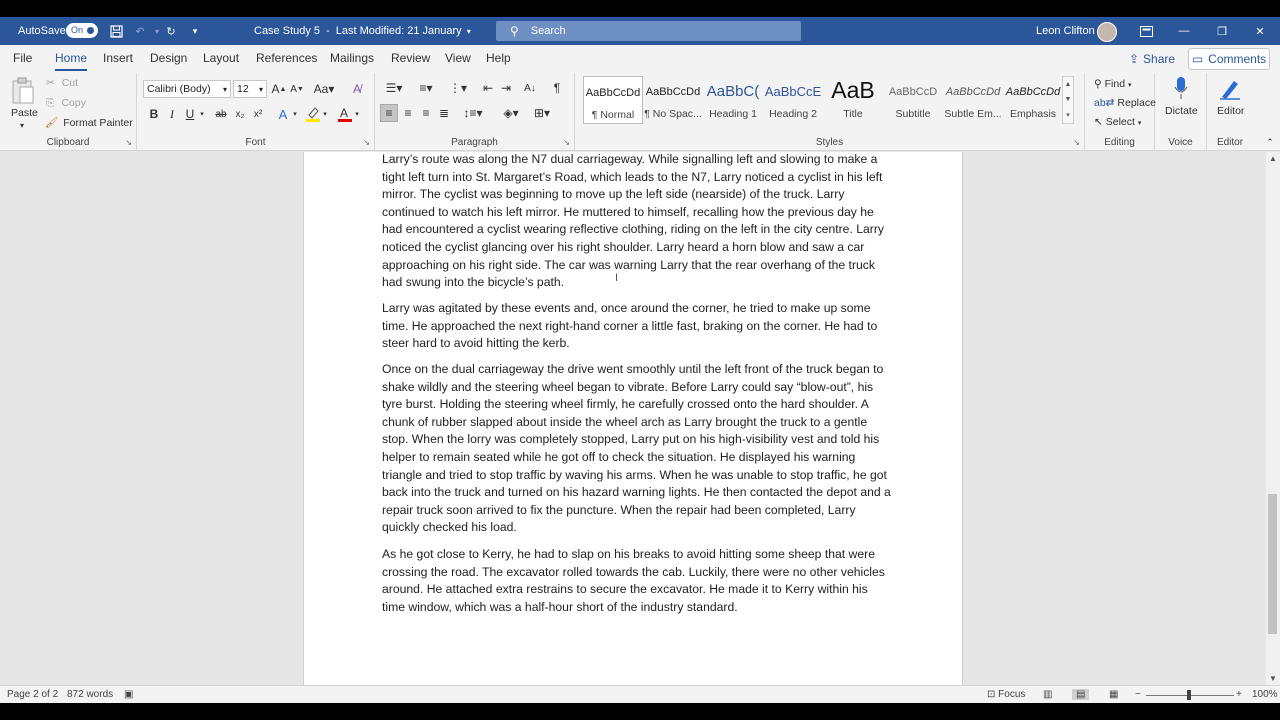  What do you see at coordinates (1146, 31) in the screenshot?
I see `ribbon-display-options-icon` at bounding box center [1146, 31].